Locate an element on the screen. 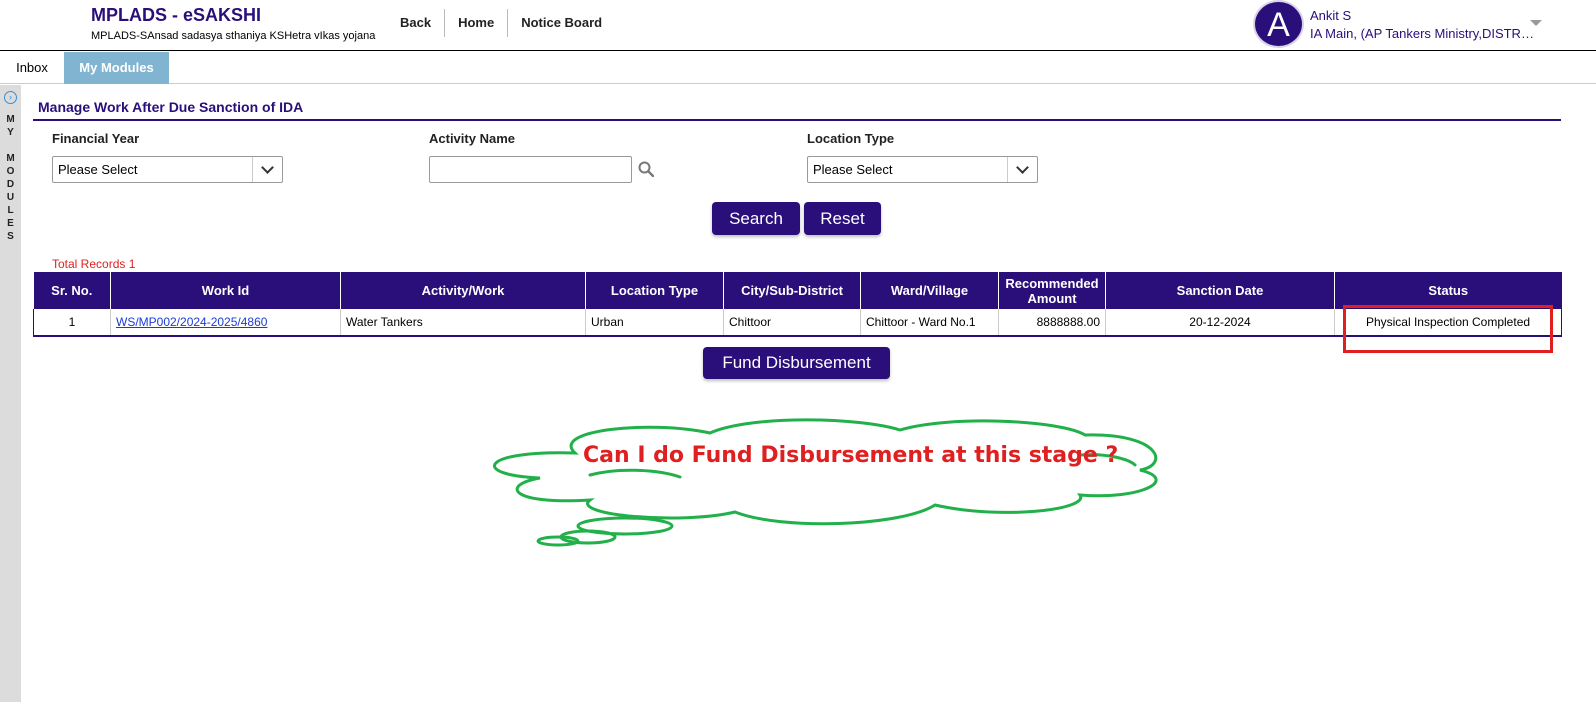 This screenshot has width=1596, height=702. financial-year-select: Please Select is located at coordinates (167, 169).